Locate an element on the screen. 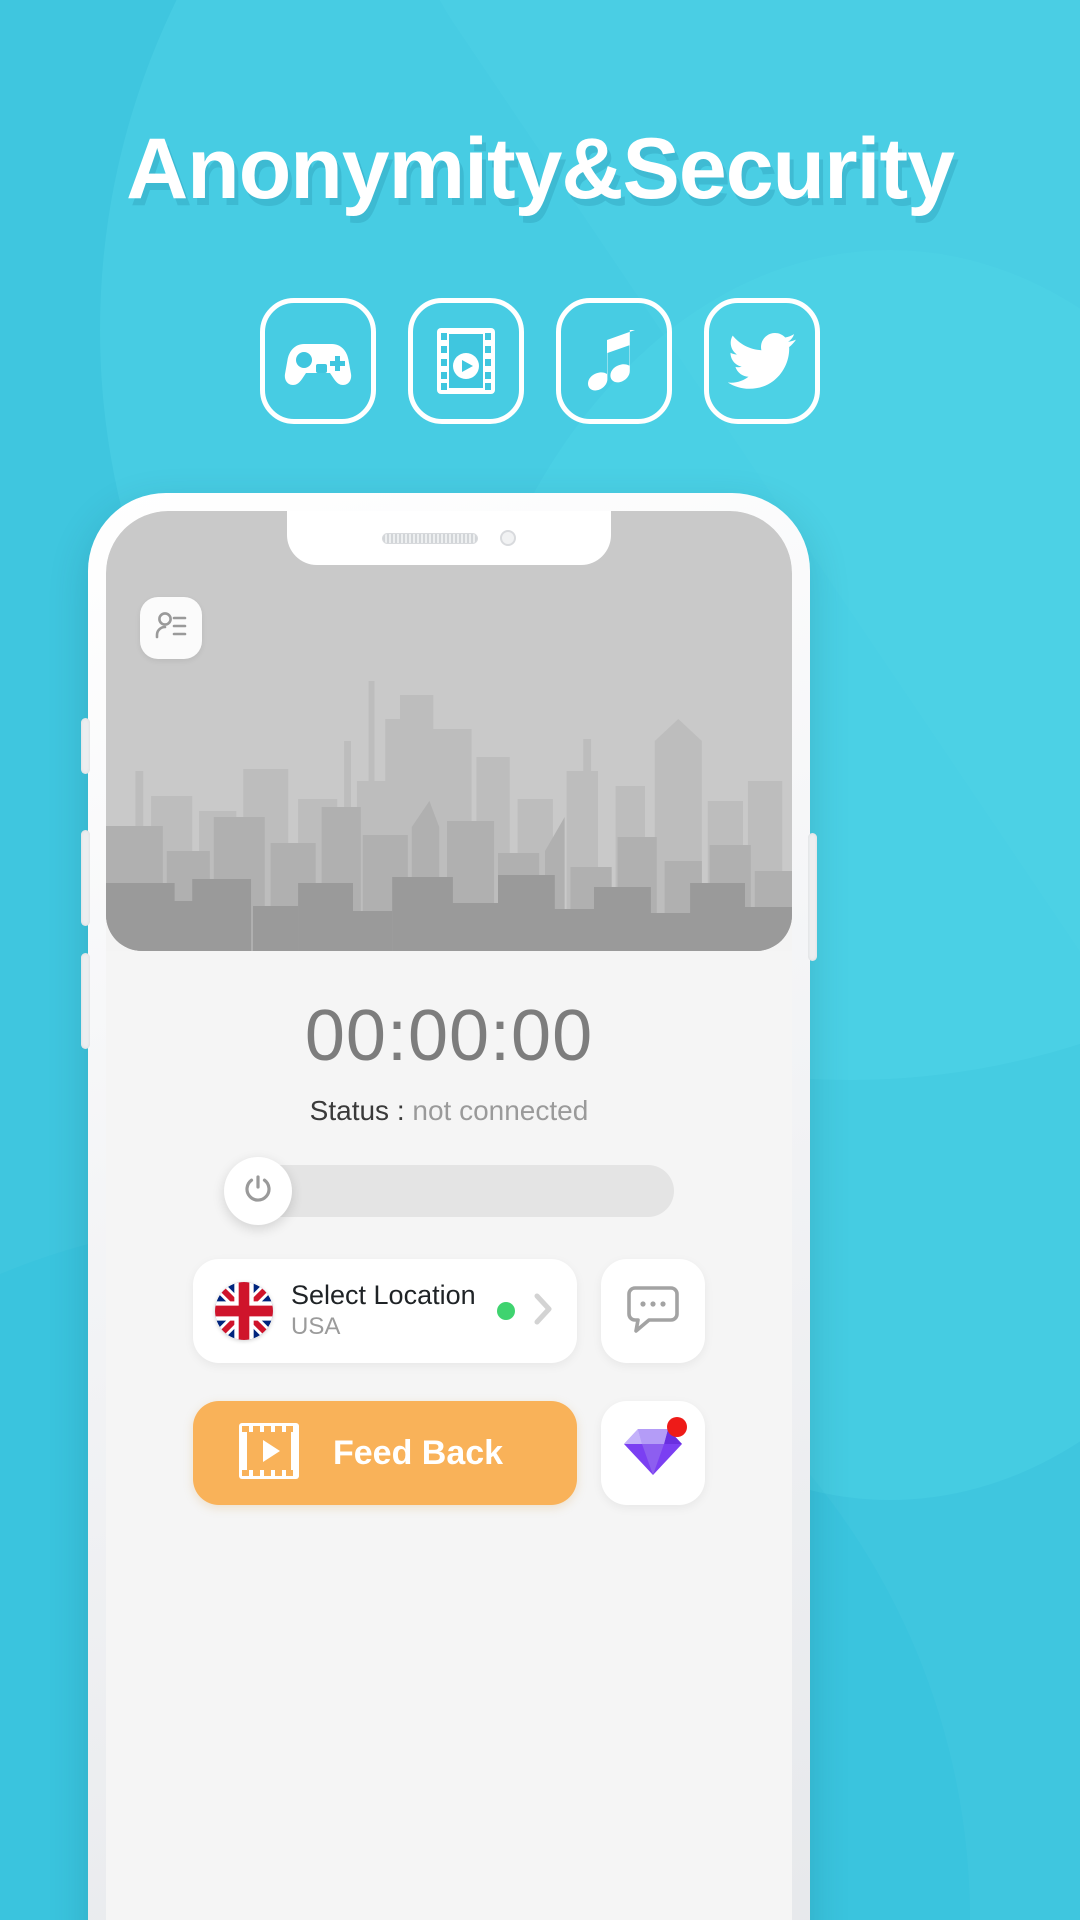  online-dot is located at coordinates (506, 1311).